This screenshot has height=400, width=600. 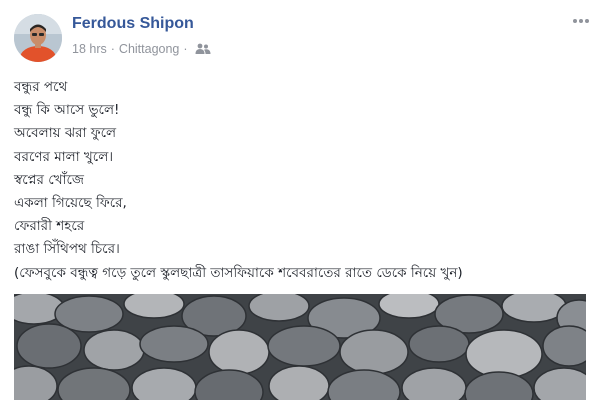 I want to click on post-time-link: 18 hrs, so click(x=89, y=49).